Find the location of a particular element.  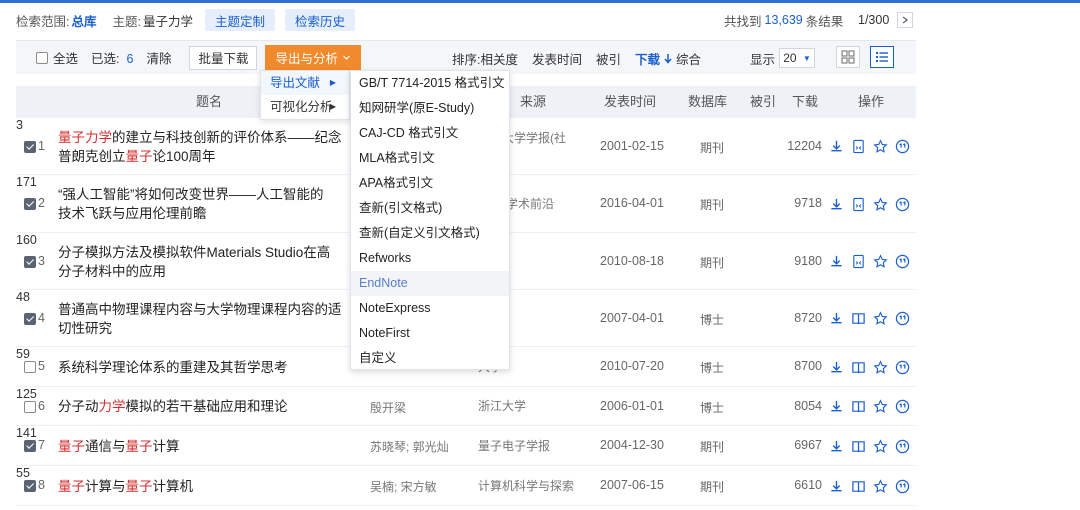

row-title-link: 量子计算与量子计算机 is located at coordinates (206, 486).